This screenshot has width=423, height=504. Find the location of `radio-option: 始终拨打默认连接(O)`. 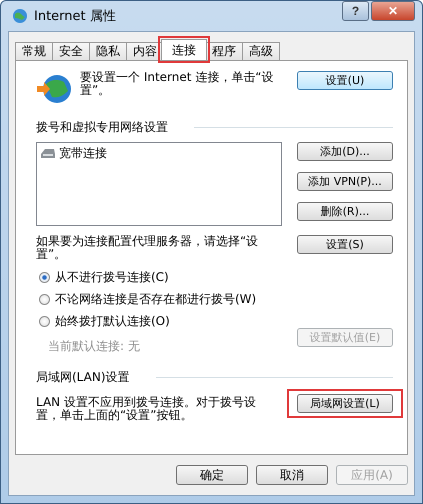

radio-option: 始终拨打默认连接(O) is located at coordinates (216, 321).